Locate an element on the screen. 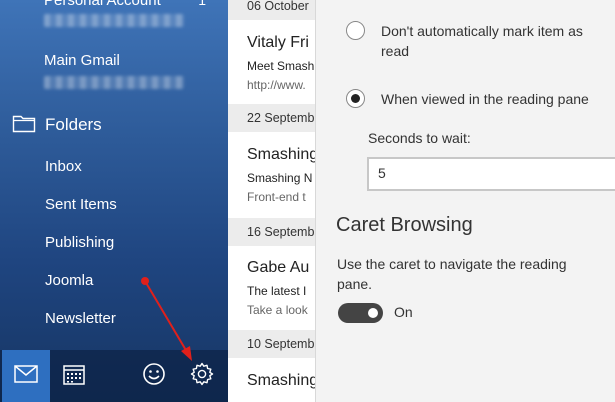 This screenshot has width=615, height=402. folders-label: Folders is located at coordinates (73, 124).